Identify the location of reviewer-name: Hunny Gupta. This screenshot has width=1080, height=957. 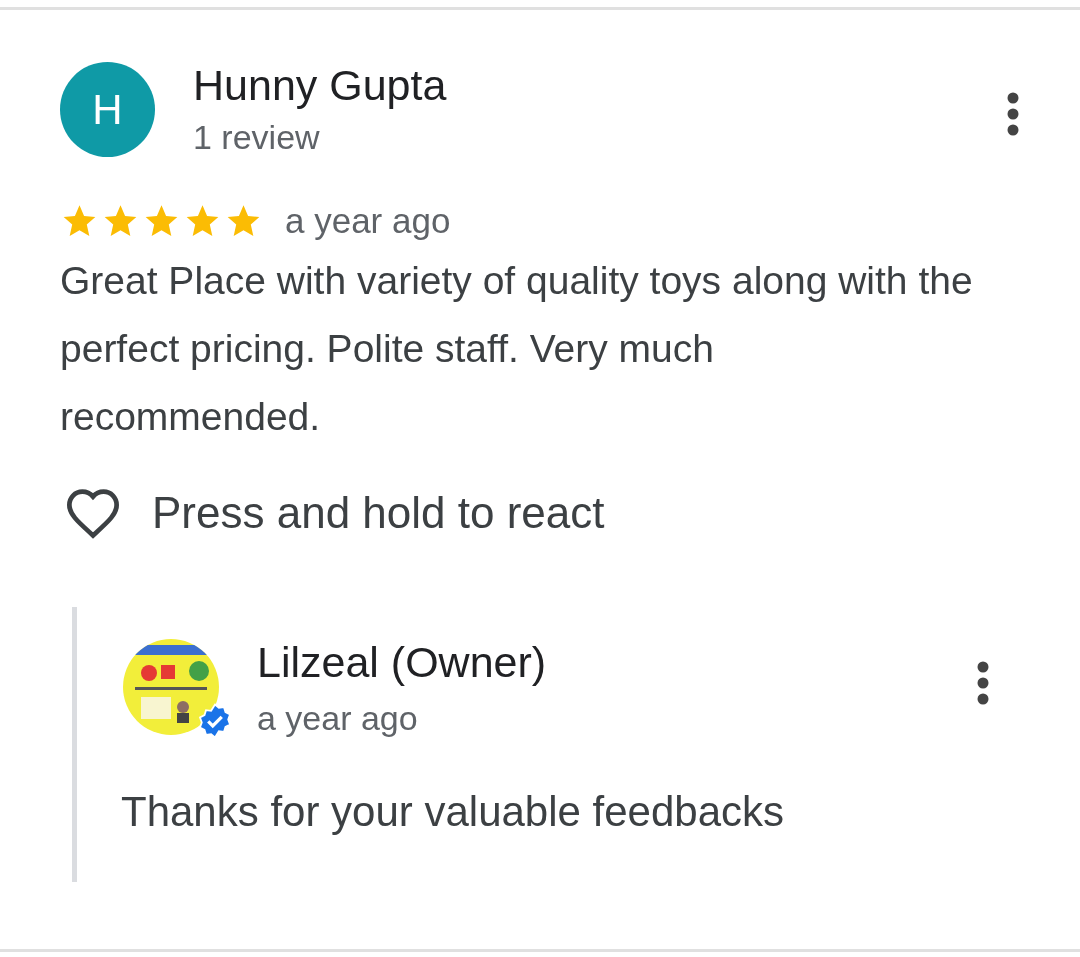
(320, 85).